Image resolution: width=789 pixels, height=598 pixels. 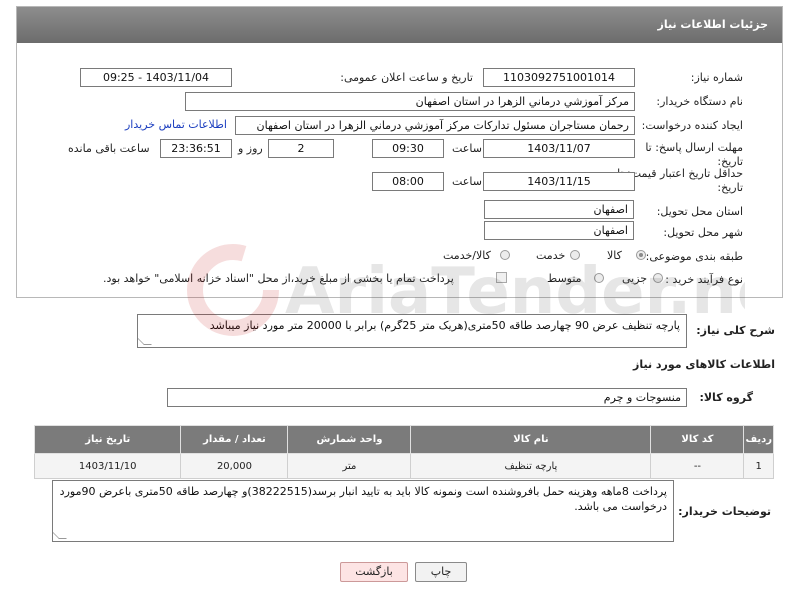 What do you see at coordinates (399, 25) in the screenshot?
I see `panel-header: جزئیات اطلاعات نیاز` at bounding box center [399, 25].